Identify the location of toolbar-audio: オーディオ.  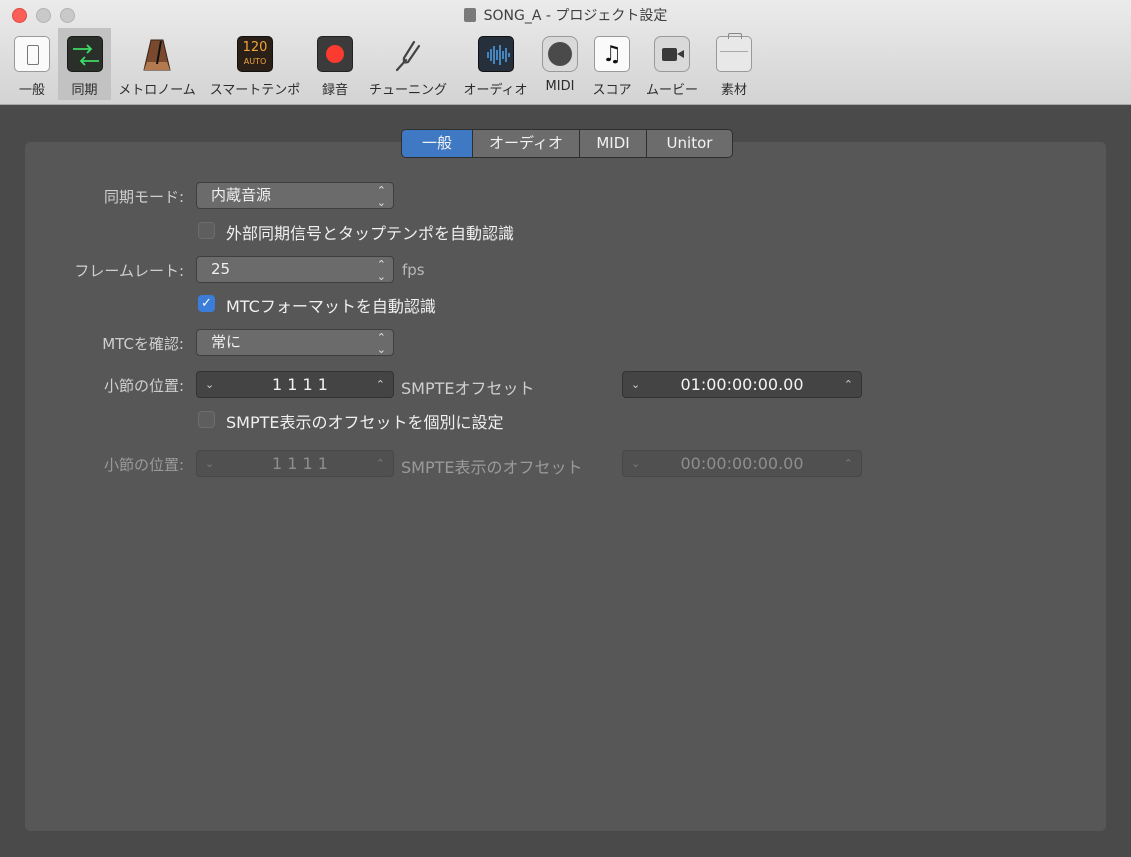
(495, 64).